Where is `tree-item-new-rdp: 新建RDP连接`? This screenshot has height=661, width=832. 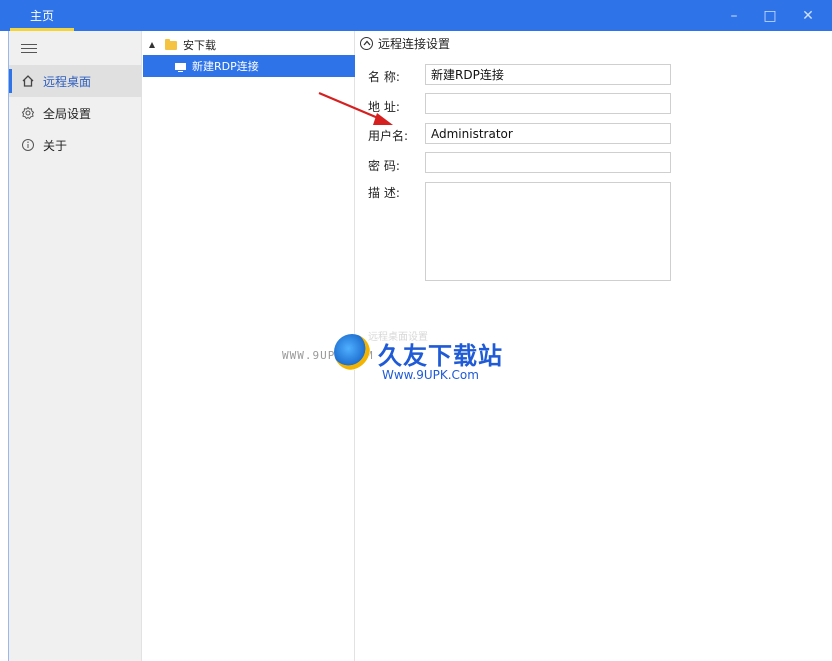
tree-item-new-rdp: 新建RDP连接 is located at coordinates (249, 66).